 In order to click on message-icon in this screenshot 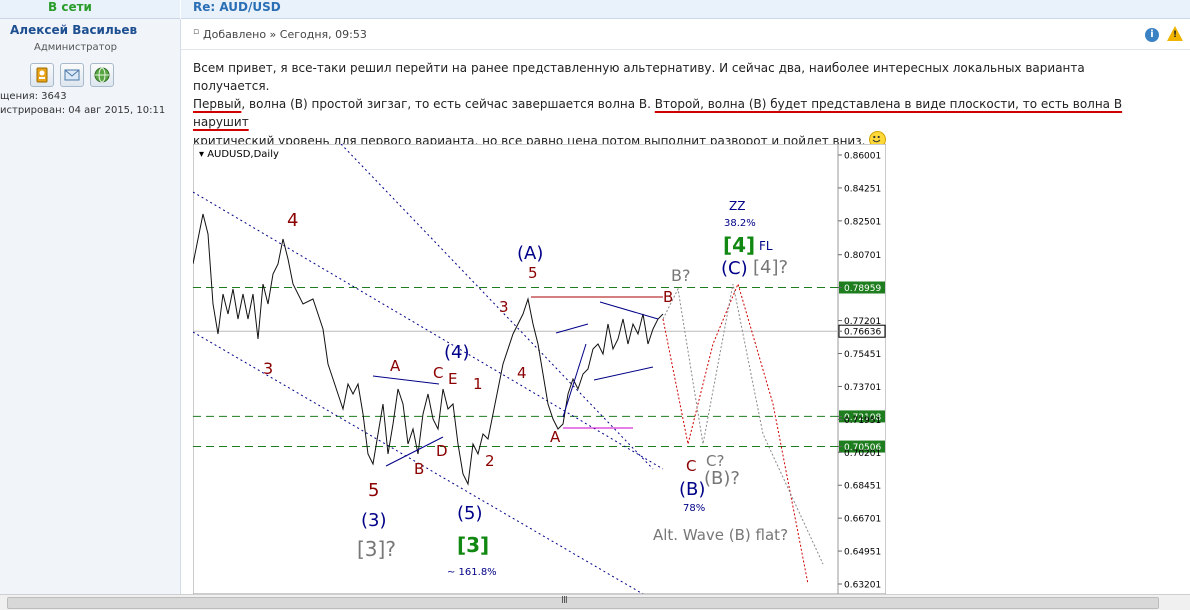, I will do `click(72, 75)`.